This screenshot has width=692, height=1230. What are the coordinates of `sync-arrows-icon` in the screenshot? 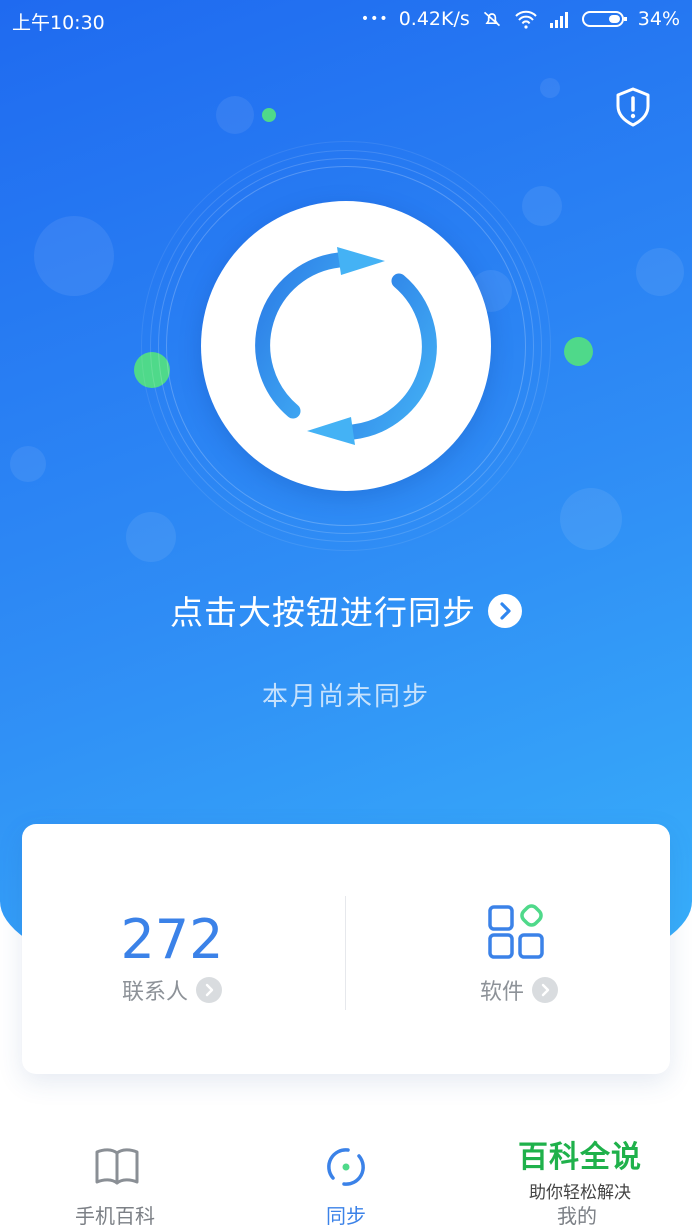 It's located at (346, 346).